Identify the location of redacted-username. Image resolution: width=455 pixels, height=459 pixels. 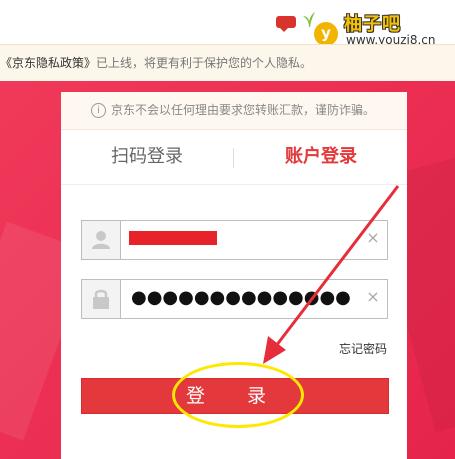
(173, 238).